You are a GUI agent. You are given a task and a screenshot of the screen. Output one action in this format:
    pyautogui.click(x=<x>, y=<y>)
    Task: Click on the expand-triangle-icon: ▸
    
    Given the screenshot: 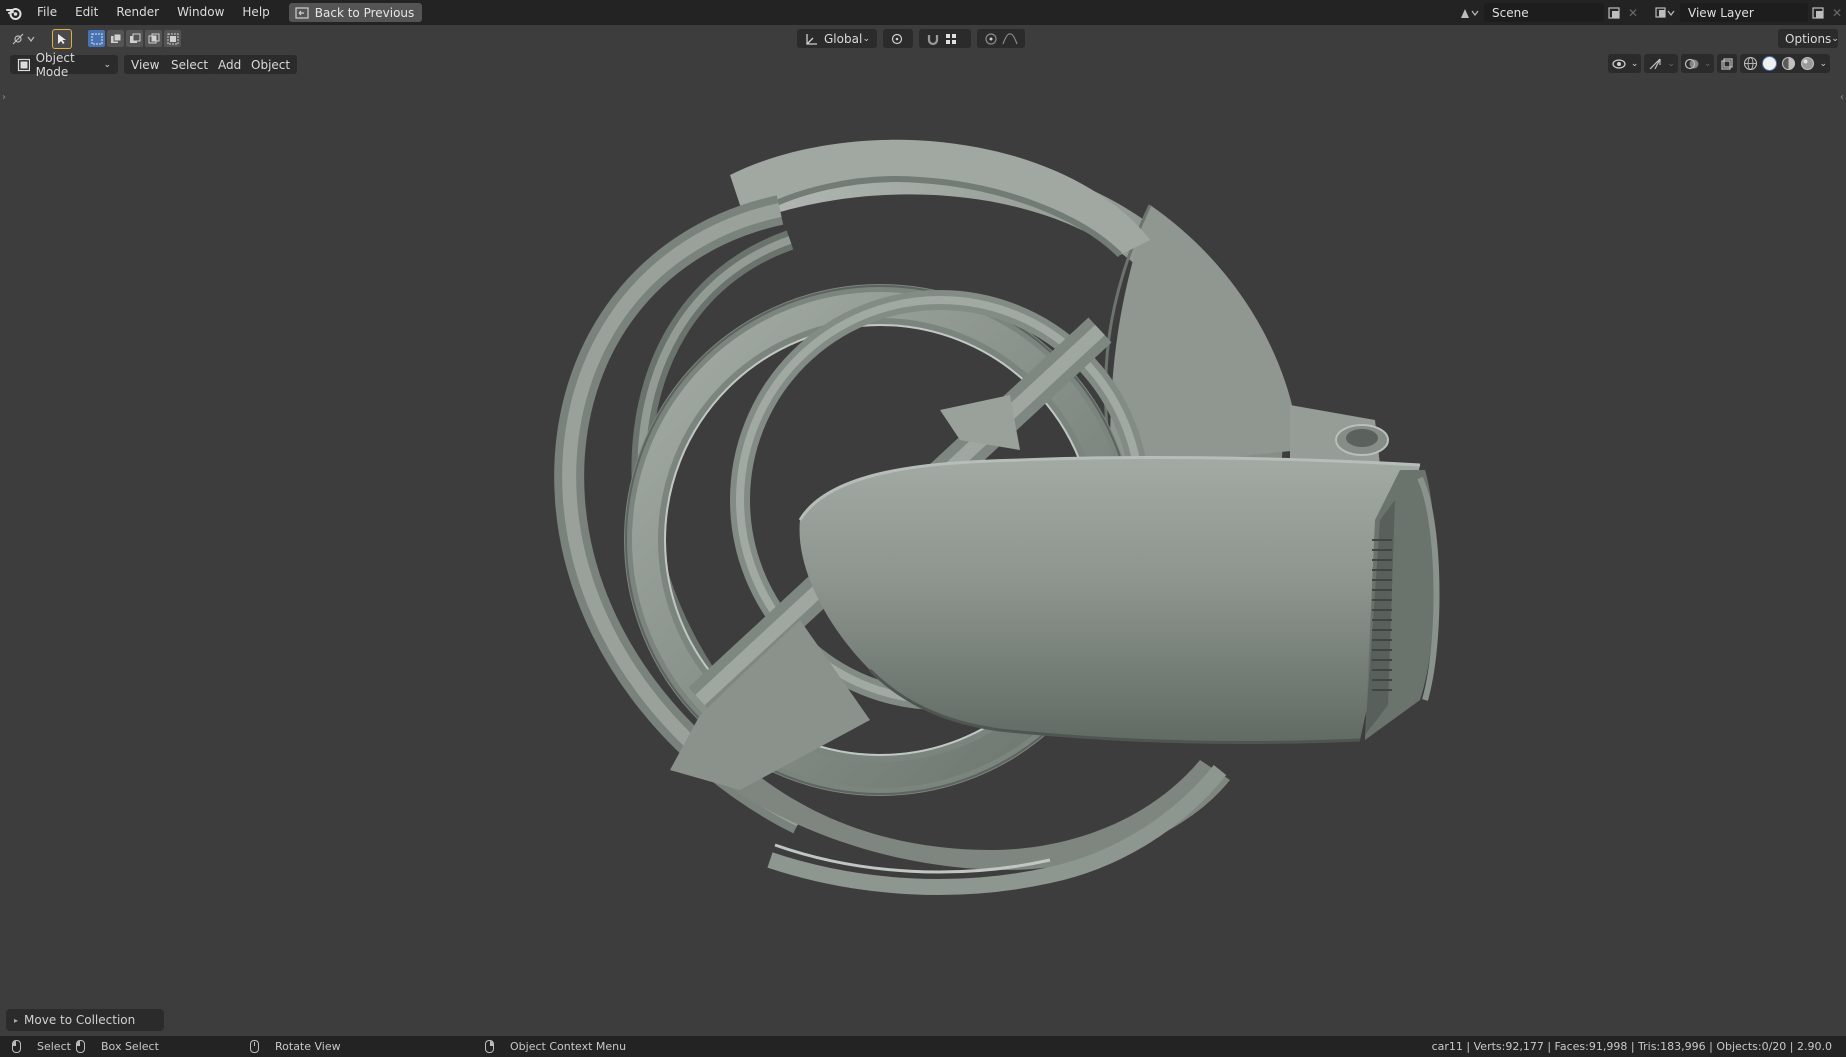 What is the action you would take?
    pyautogui.click(x=16, y=1020)
    